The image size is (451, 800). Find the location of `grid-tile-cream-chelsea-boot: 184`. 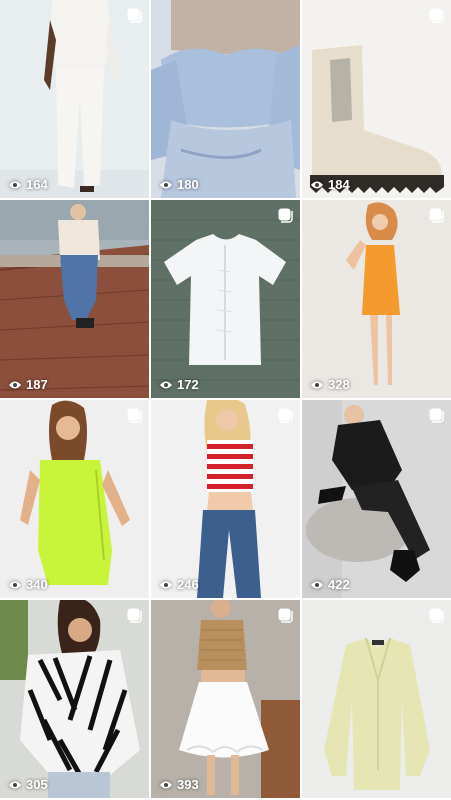

grid-tile-cream-chelsea-boot: 184 is located at coordinates (376, 99).